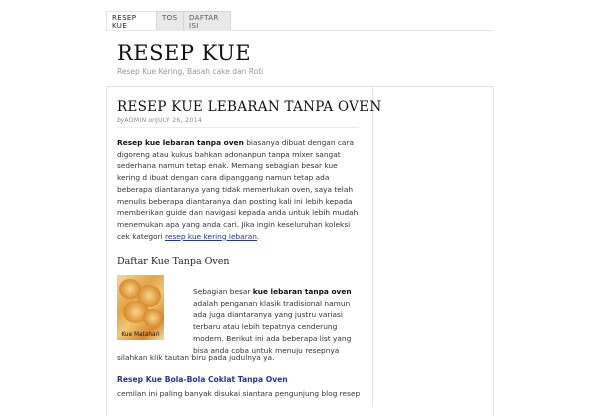 This screenshot has width=600, height=416. I want to click on p2-bold: kue lebaran tanpa oven, so click(302, 291).